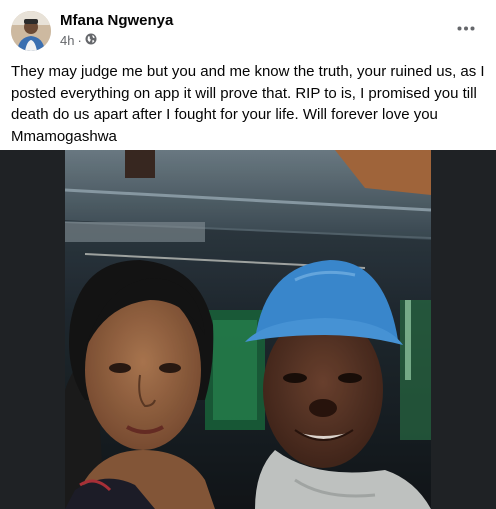  I want to click on more-horizontal-icon, so click(466, 28).